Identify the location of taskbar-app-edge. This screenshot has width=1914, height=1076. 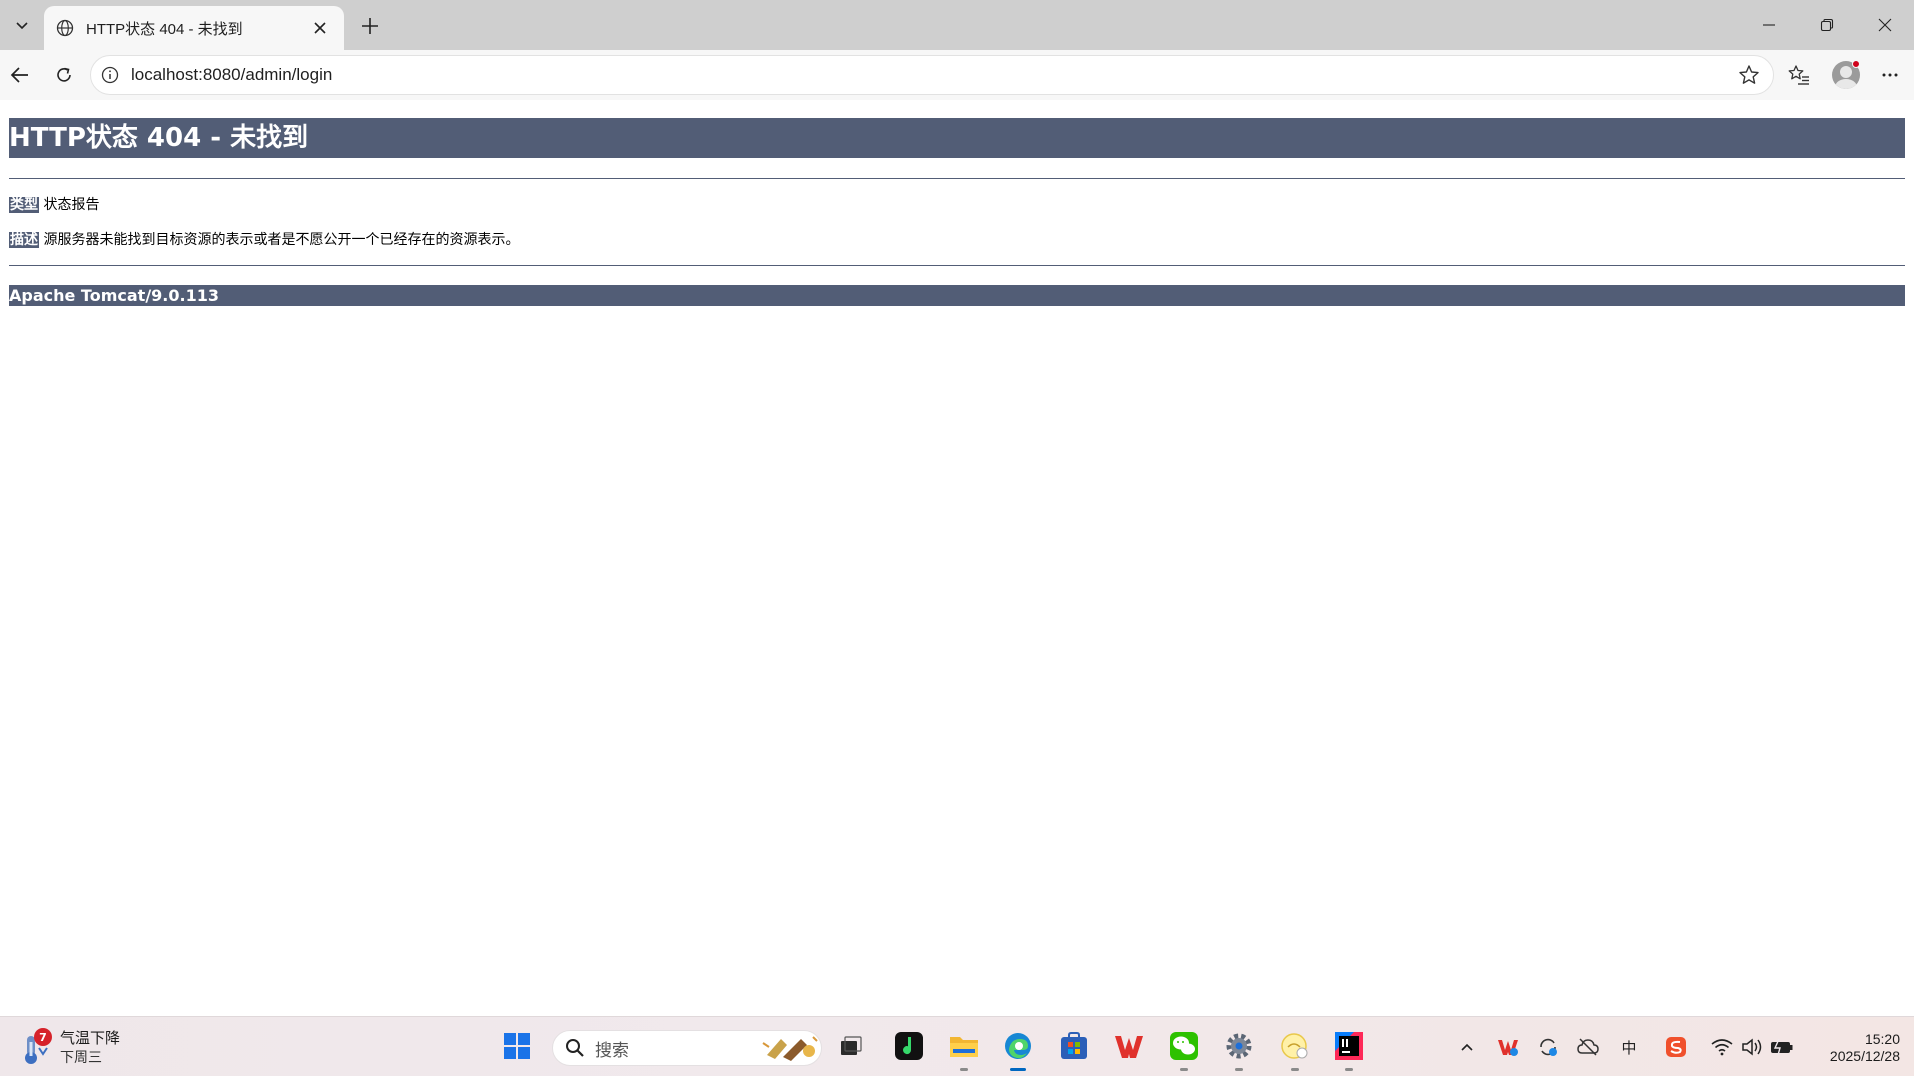
(1018, 1050).